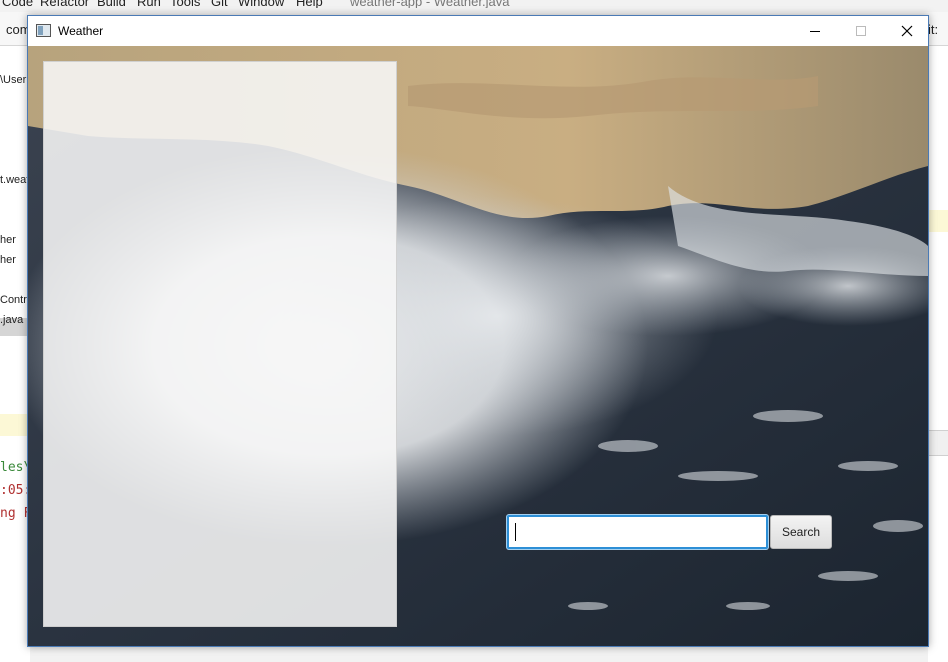 The image size is (948, 662). Describe the element at coordinates (938, 443) in the screenshot. I see `tool-window-divider` at that location.